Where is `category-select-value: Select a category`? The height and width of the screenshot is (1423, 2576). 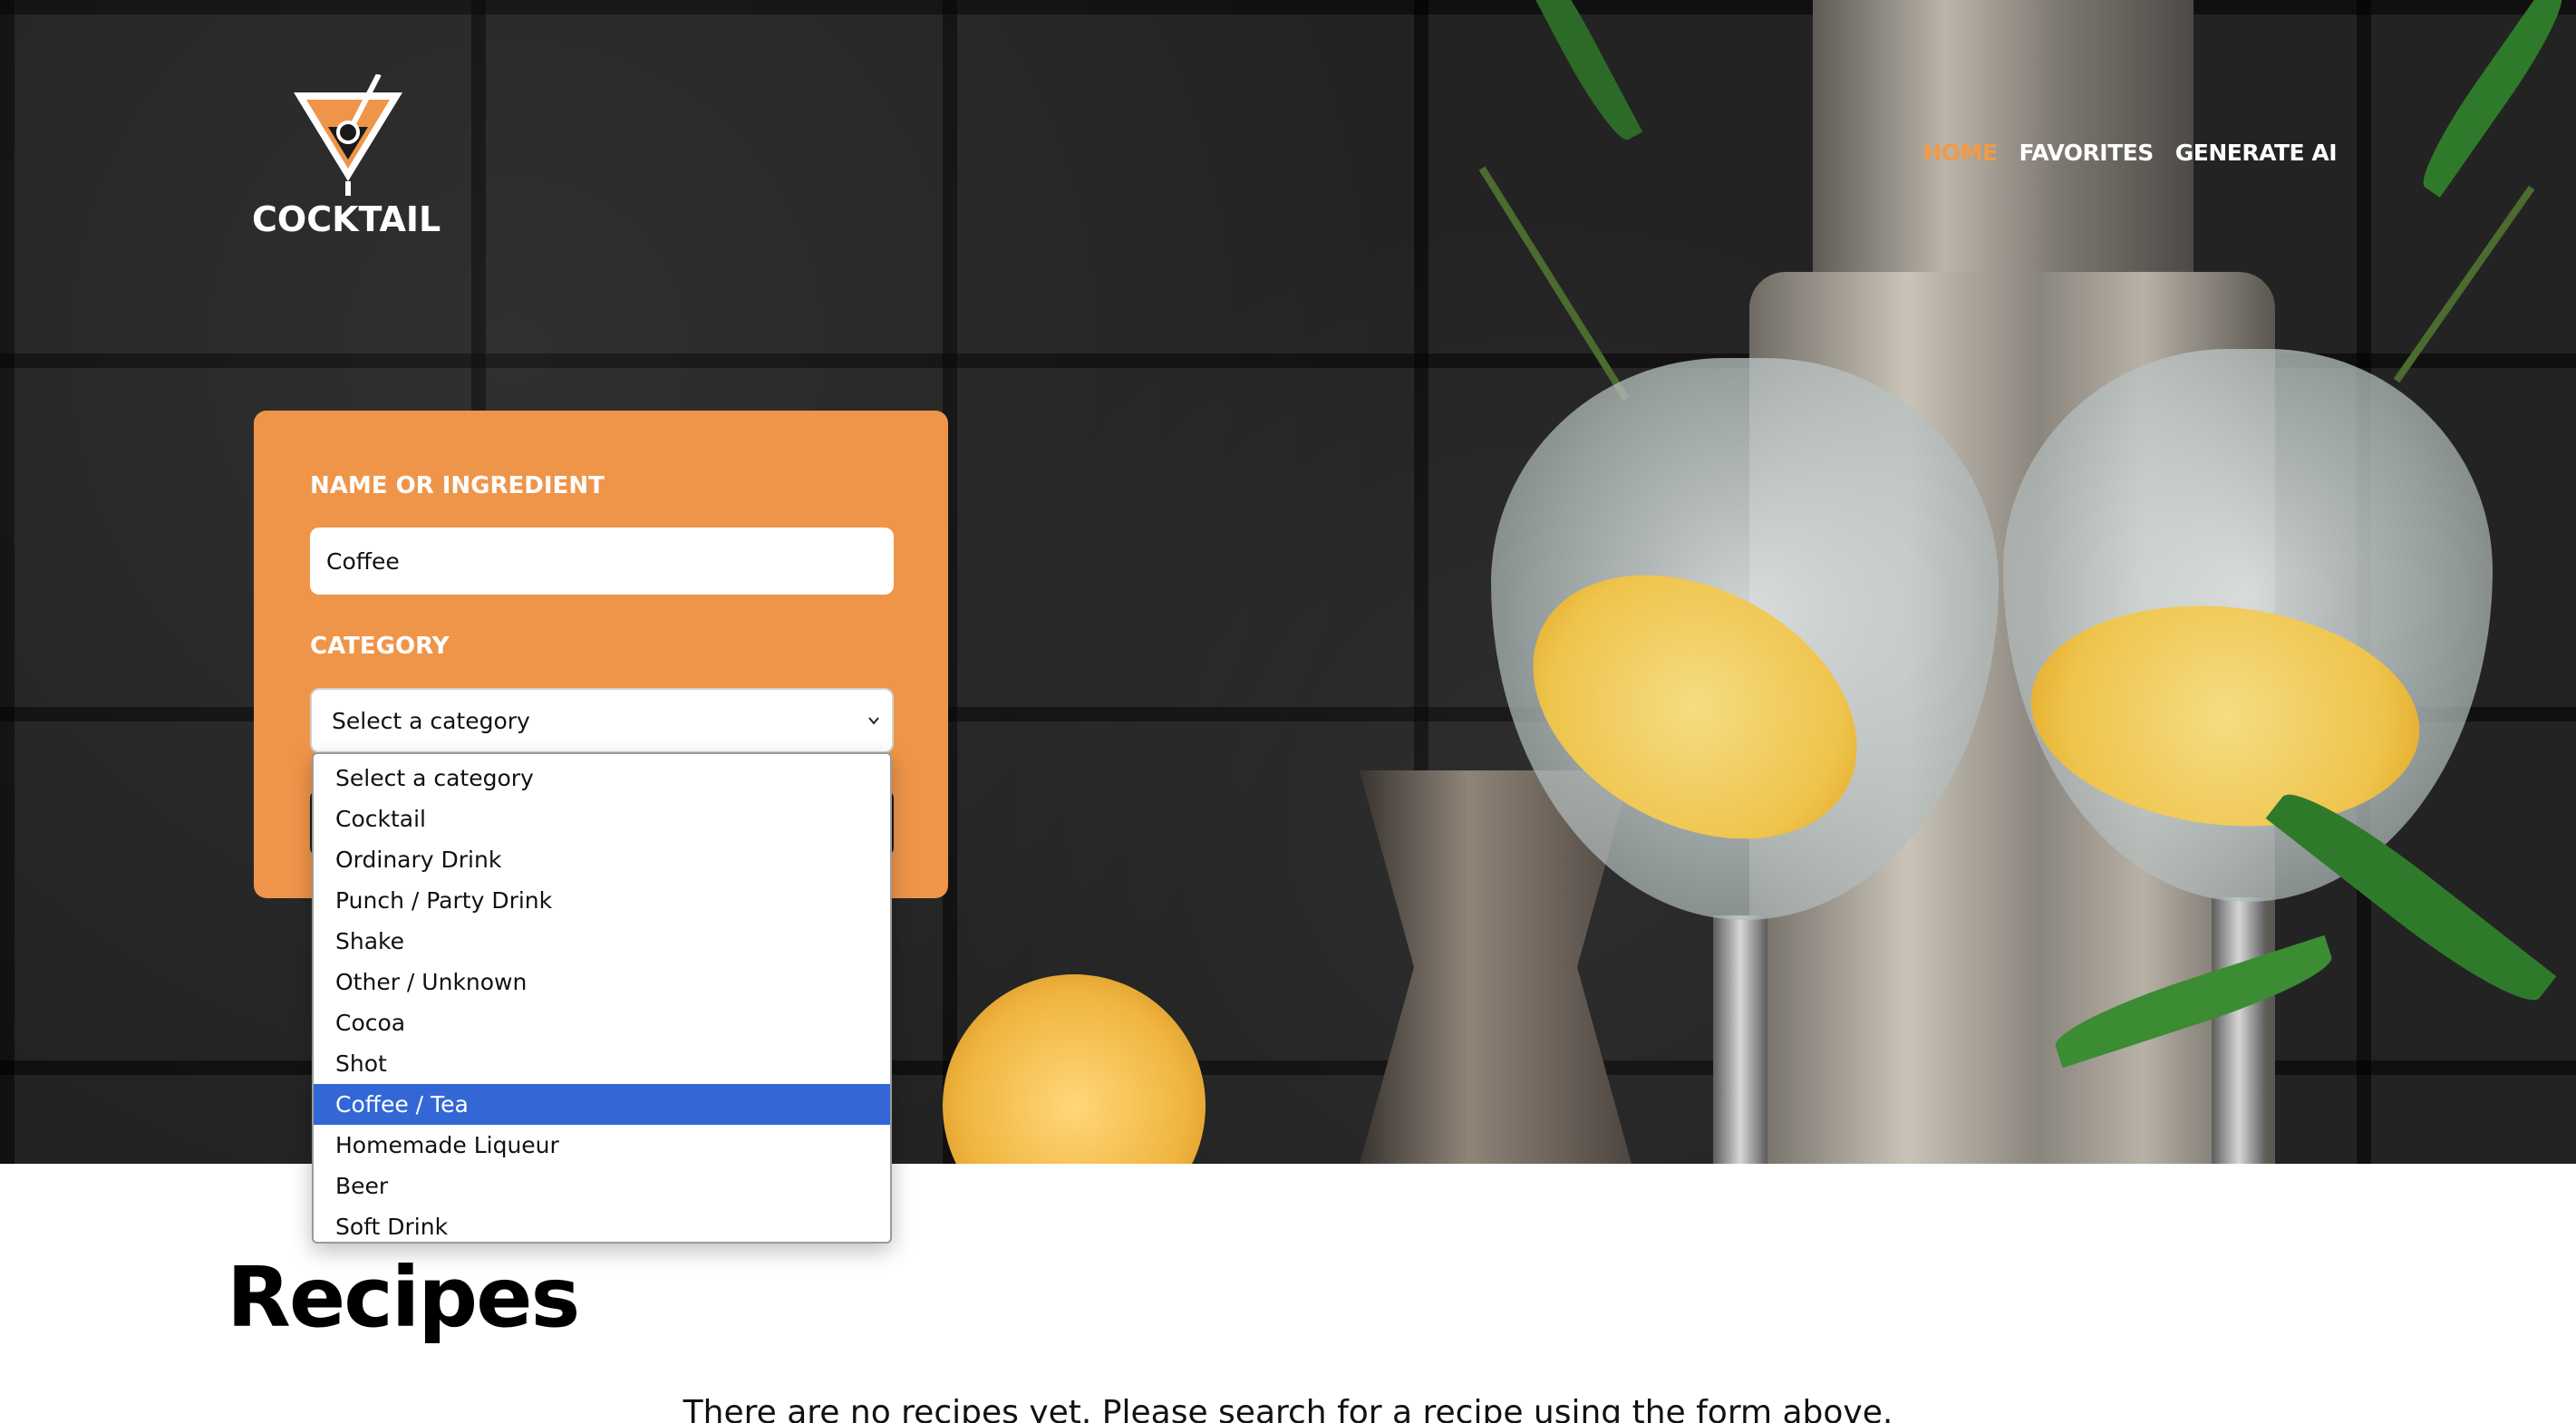
category-select-value: Select a category is located at coordinates (431, 720).